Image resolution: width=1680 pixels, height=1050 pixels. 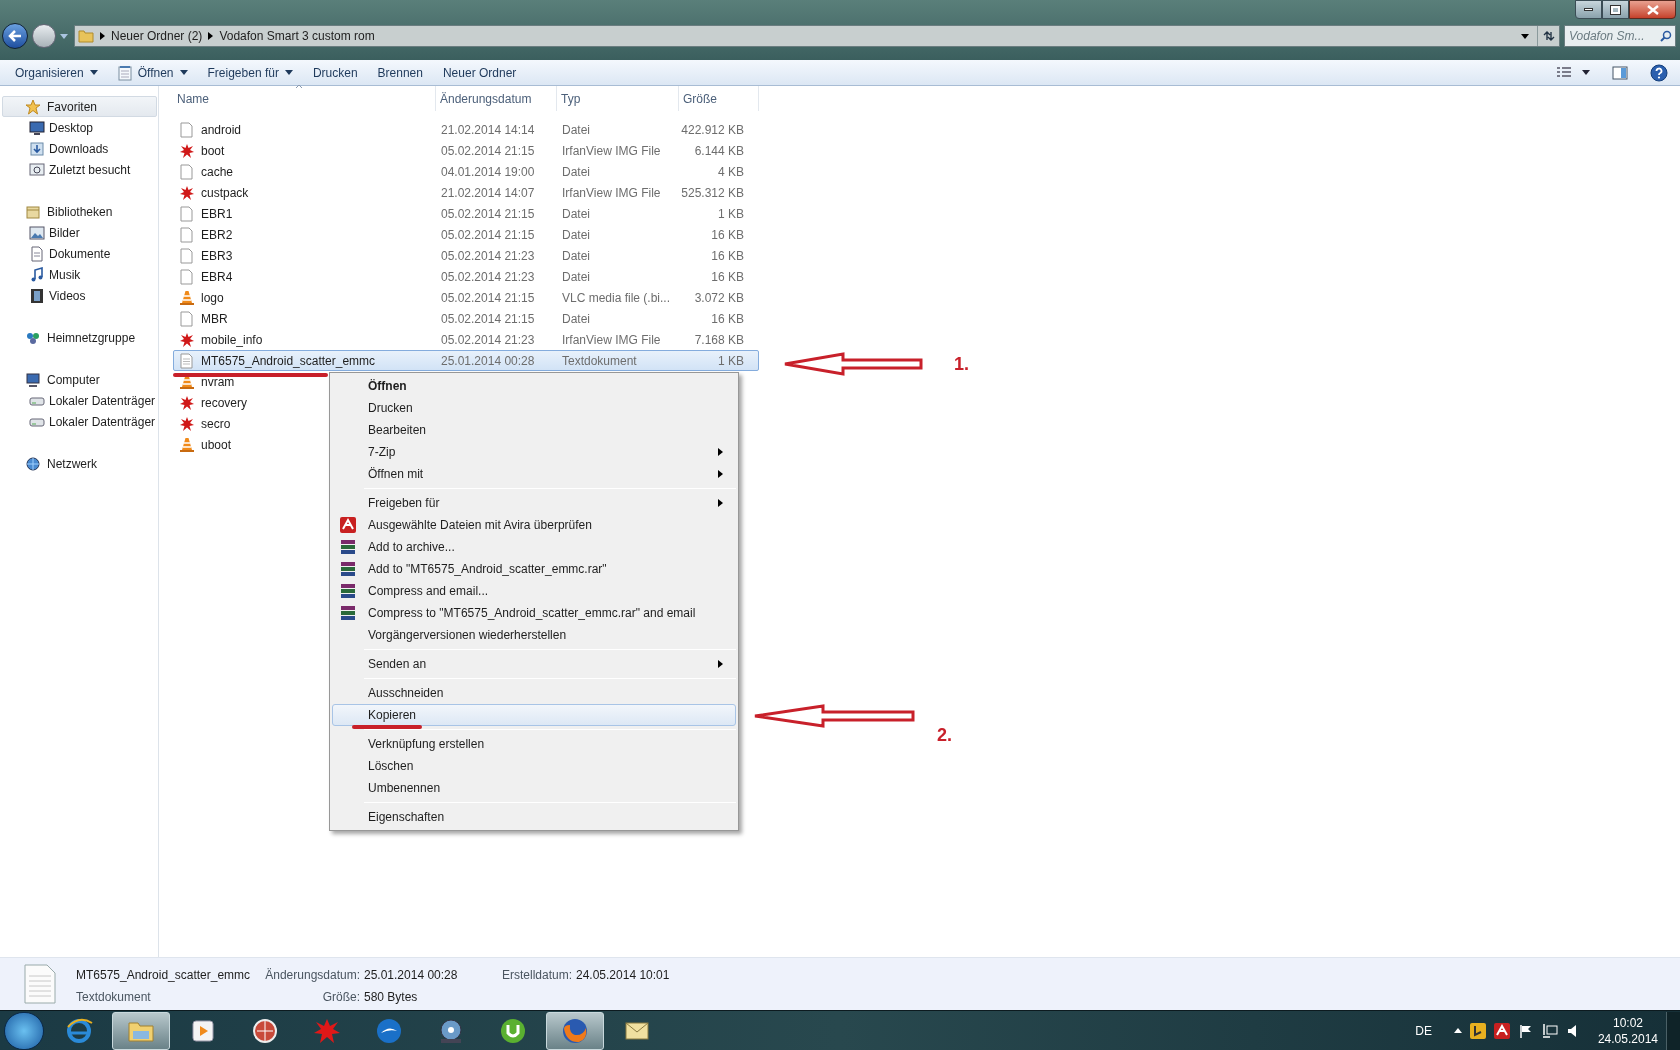 I want to click on menu-item: Bearbeiten, so click(x=534, y=430).